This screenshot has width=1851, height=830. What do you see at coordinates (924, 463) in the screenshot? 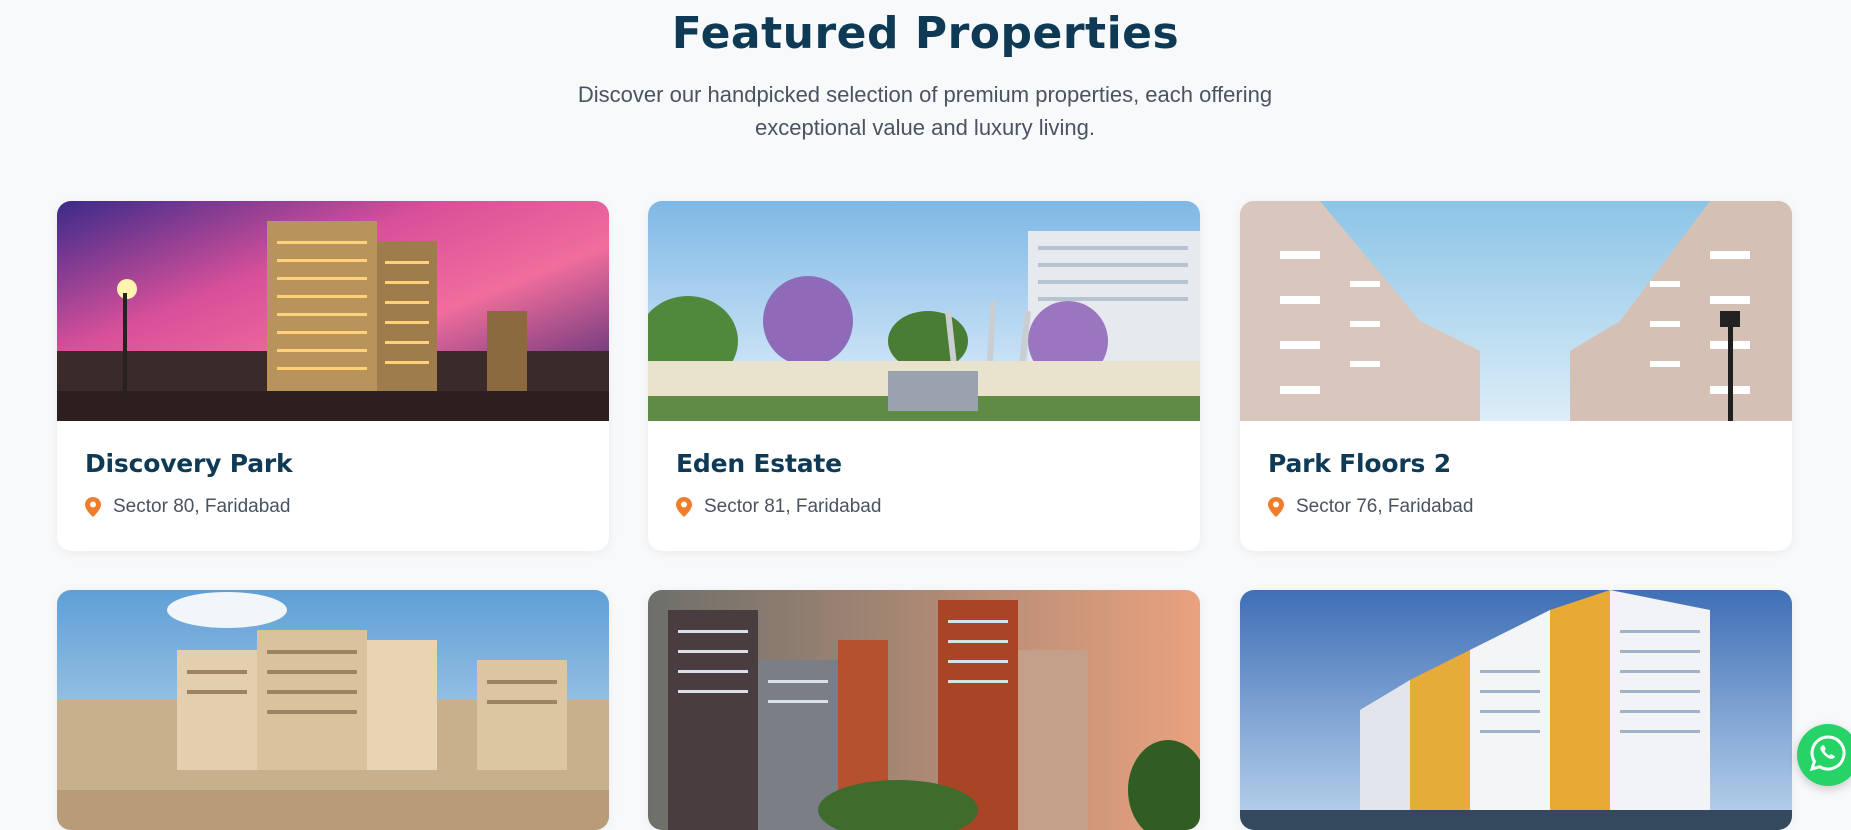
I see `property-name: Eden Estate` at bounding box center [924, 463].